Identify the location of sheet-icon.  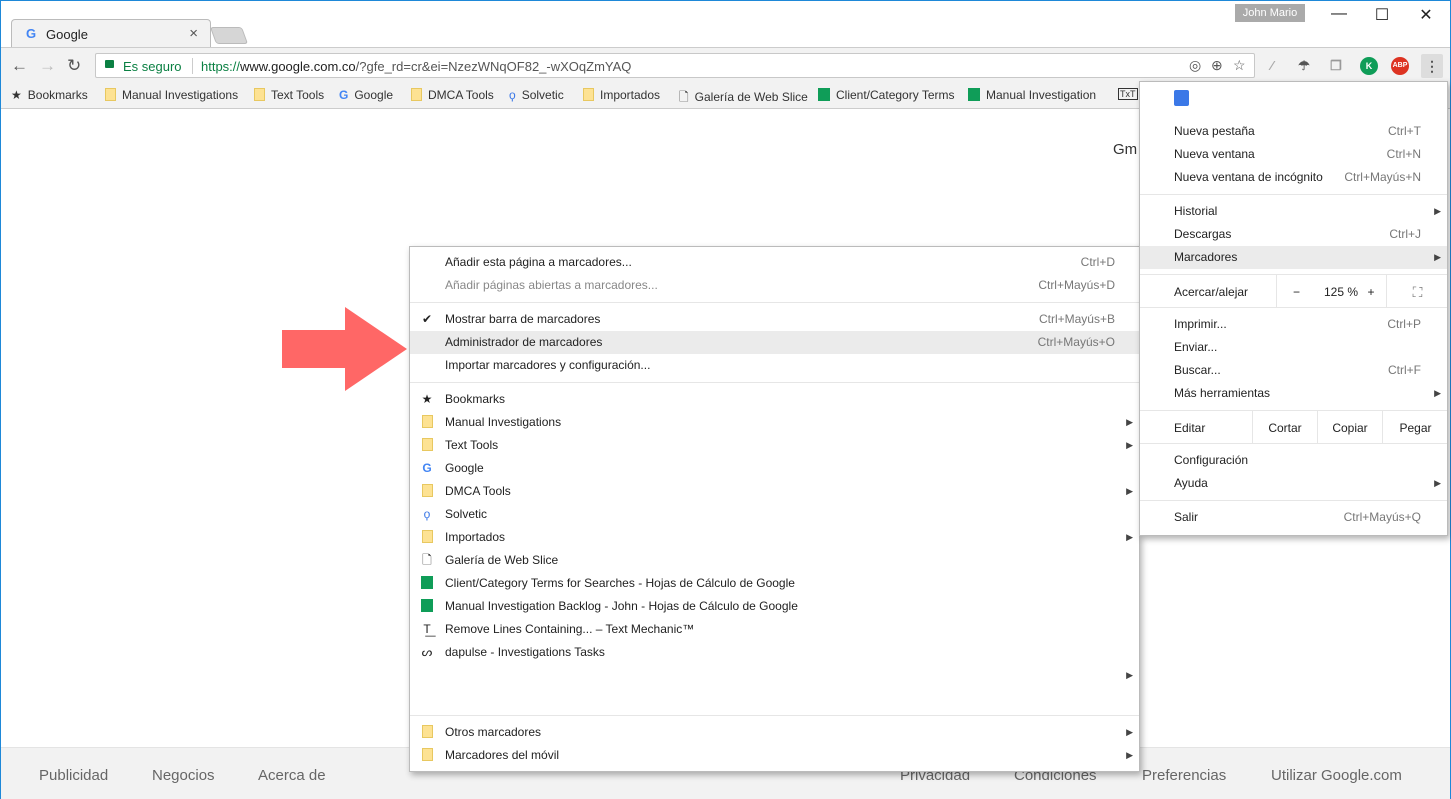
(427, 605).